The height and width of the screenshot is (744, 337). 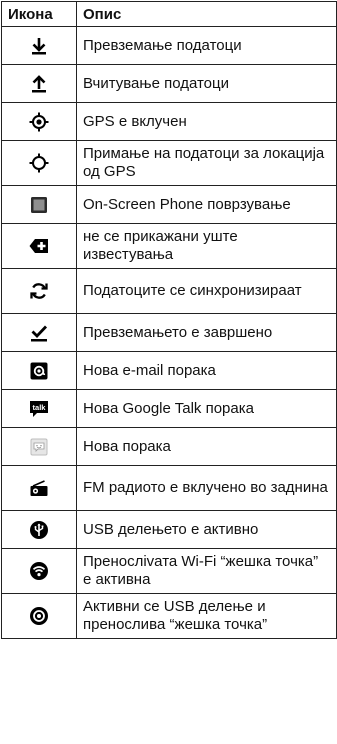 I want to click on table-row: Нова порака, so click(x=169, y=446).